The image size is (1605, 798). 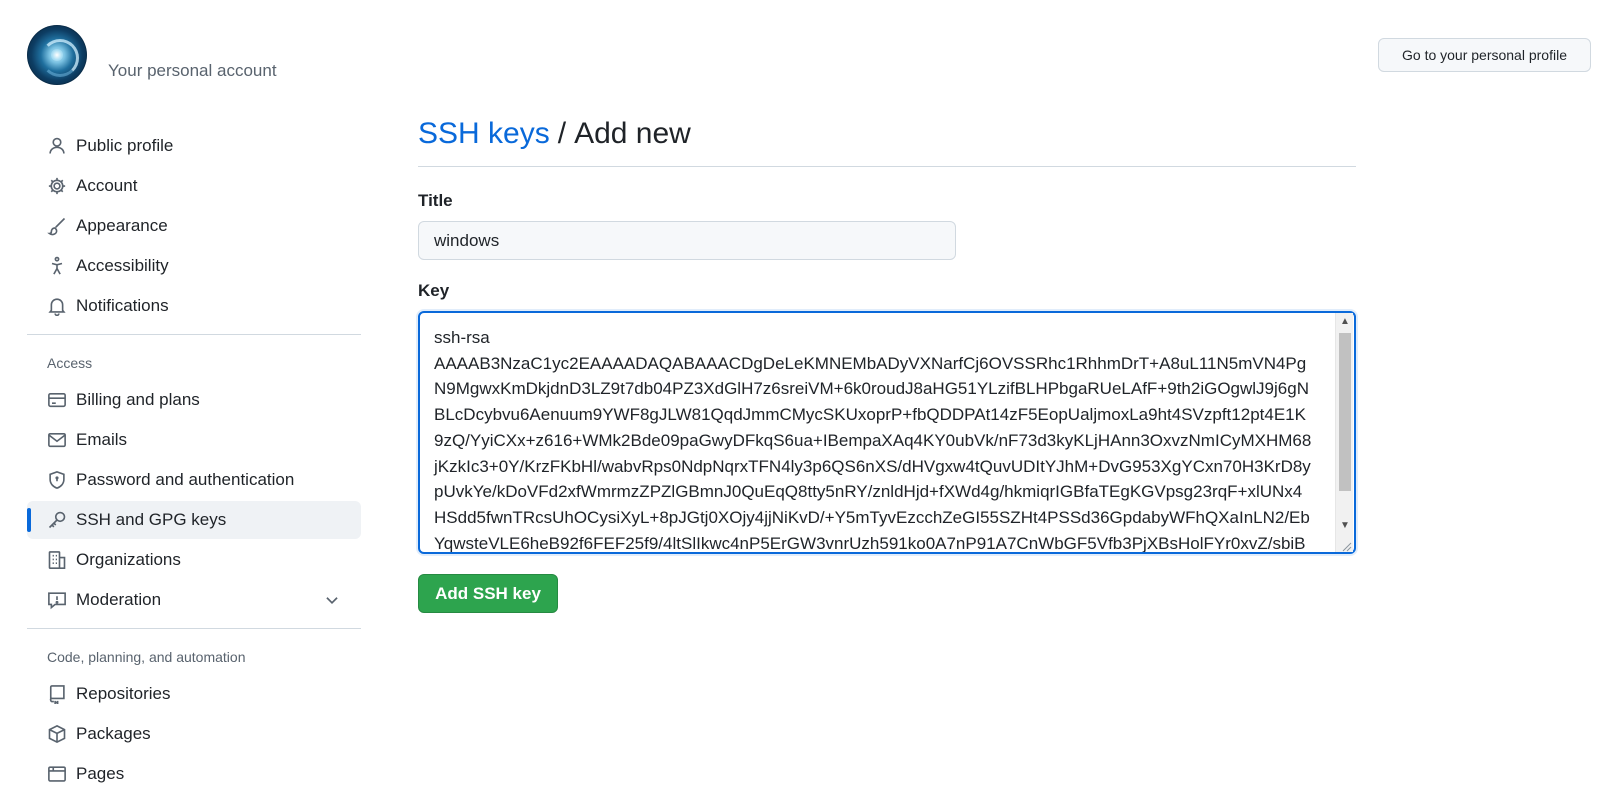 I want to click on scroll-up-icon: ▲, so click(x=1345, y=322).